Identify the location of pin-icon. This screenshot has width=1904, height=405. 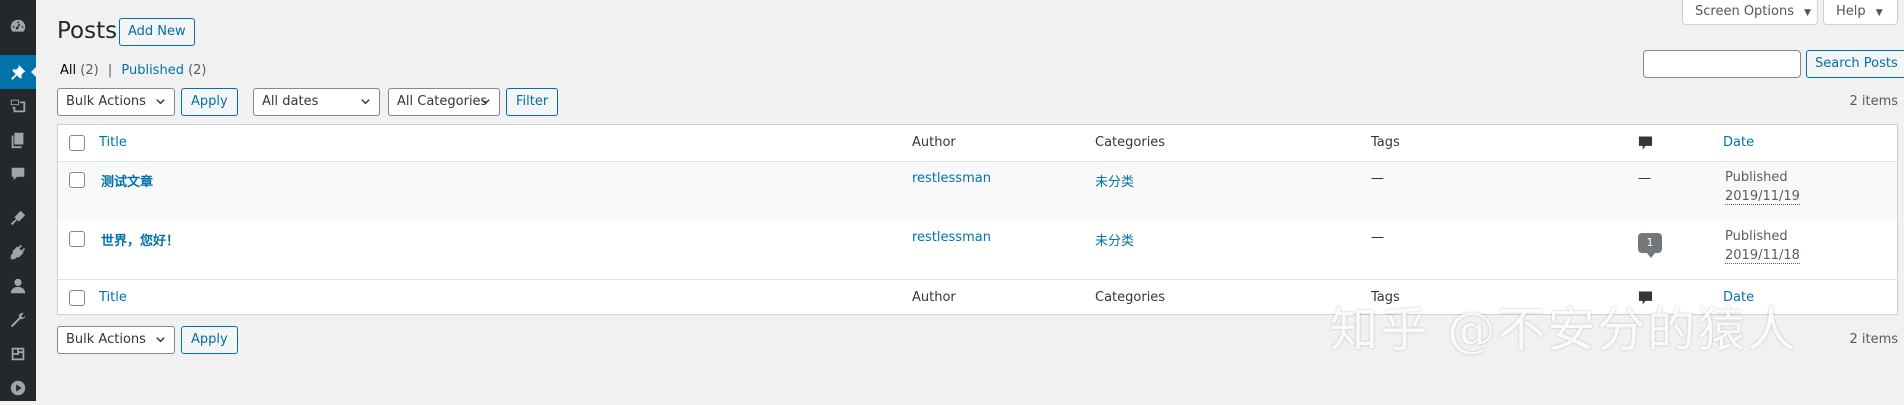
(18, 72).